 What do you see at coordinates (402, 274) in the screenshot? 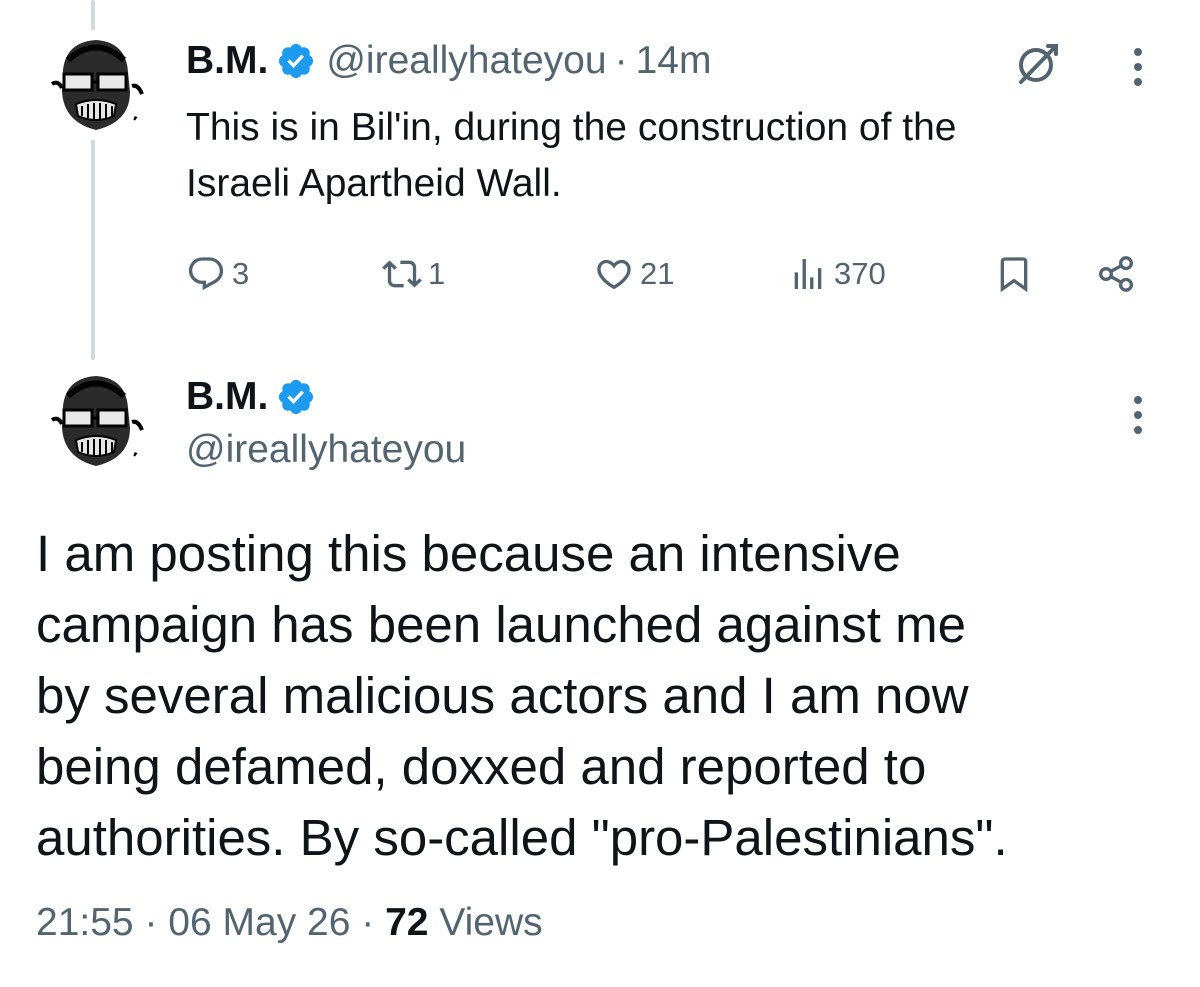
I see `repost-icon` at bounding box center [402, 274].